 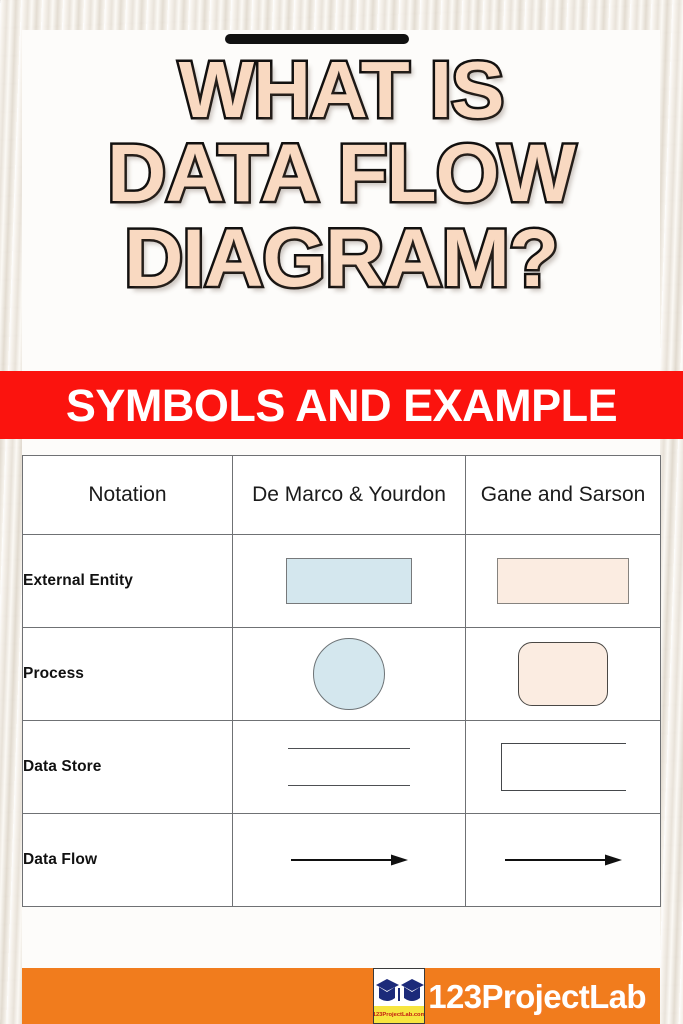 I want to click on cell-gane-data-store, so click(x=563, y=767).